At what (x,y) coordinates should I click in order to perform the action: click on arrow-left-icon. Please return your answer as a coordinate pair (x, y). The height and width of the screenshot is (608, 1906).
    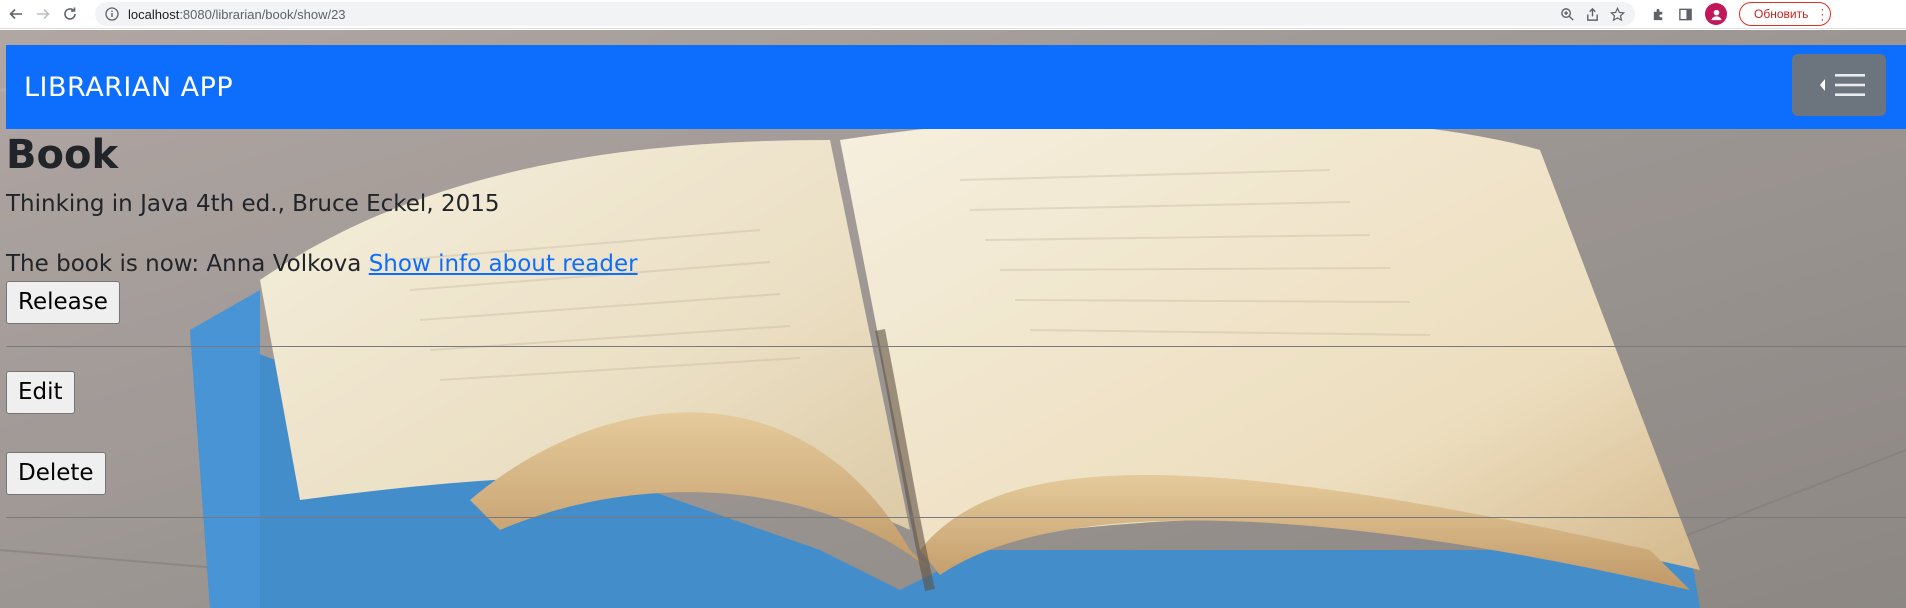
    Looking at the image, I should click on (15, 14).